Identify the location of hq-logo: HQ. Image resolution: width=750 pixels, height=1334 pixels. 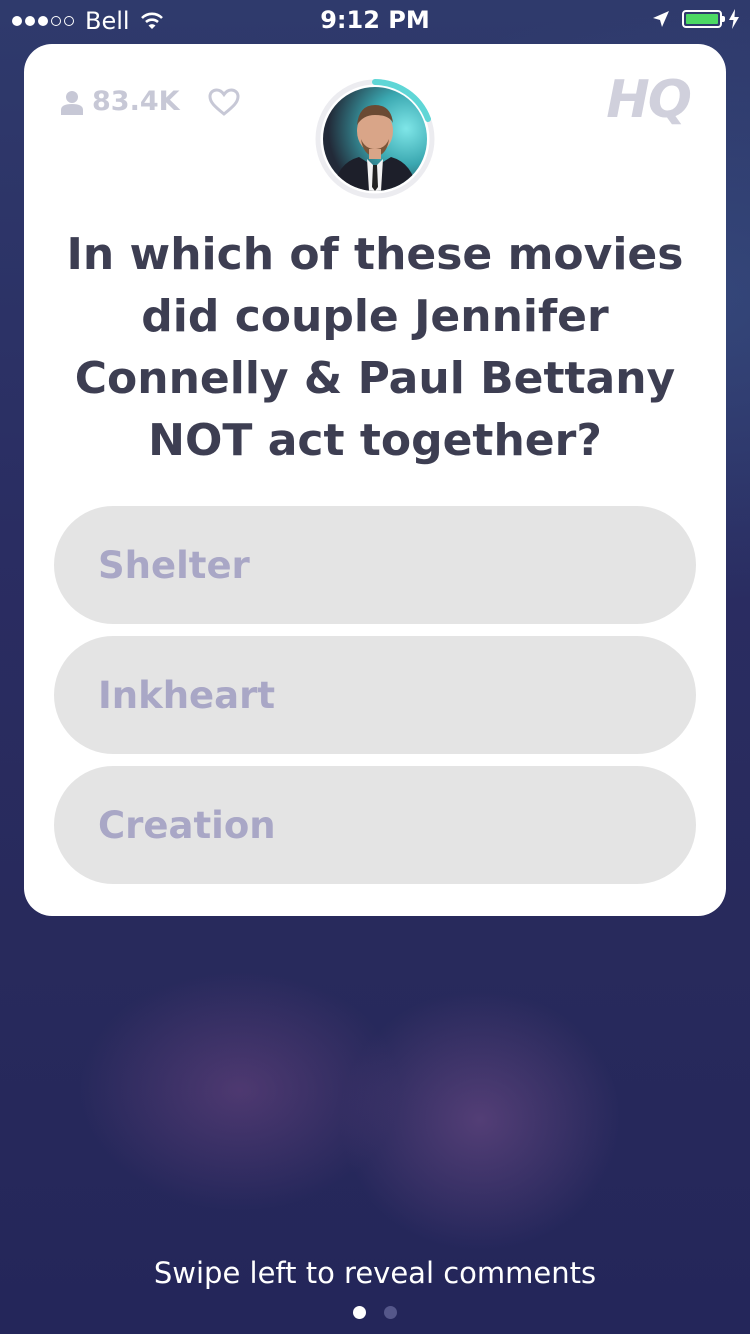
(649, 100).